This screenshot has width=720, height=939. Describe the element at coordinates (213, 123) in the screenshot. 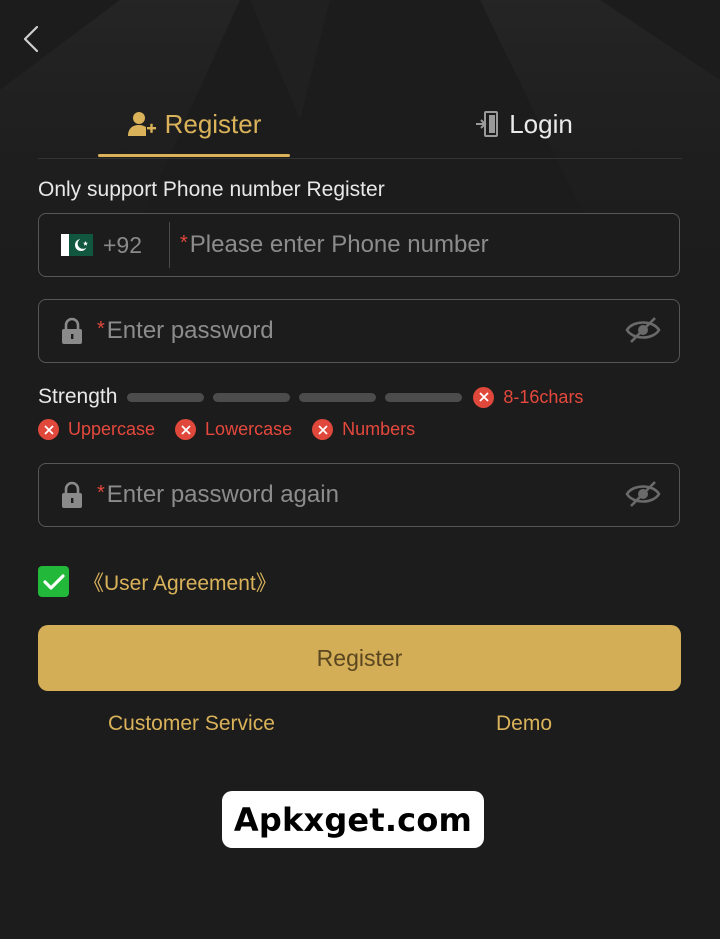

I see `tab-register-label: Register` at that location.